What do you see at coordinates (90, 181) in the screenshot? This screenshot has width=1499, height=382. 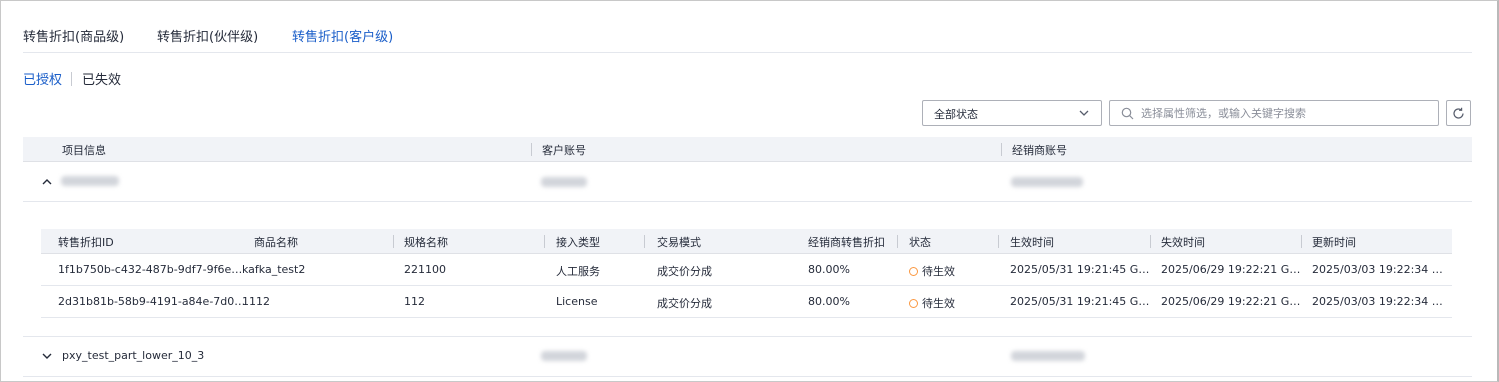 I see `project-name-redacted` at bounding box center [90, 181].